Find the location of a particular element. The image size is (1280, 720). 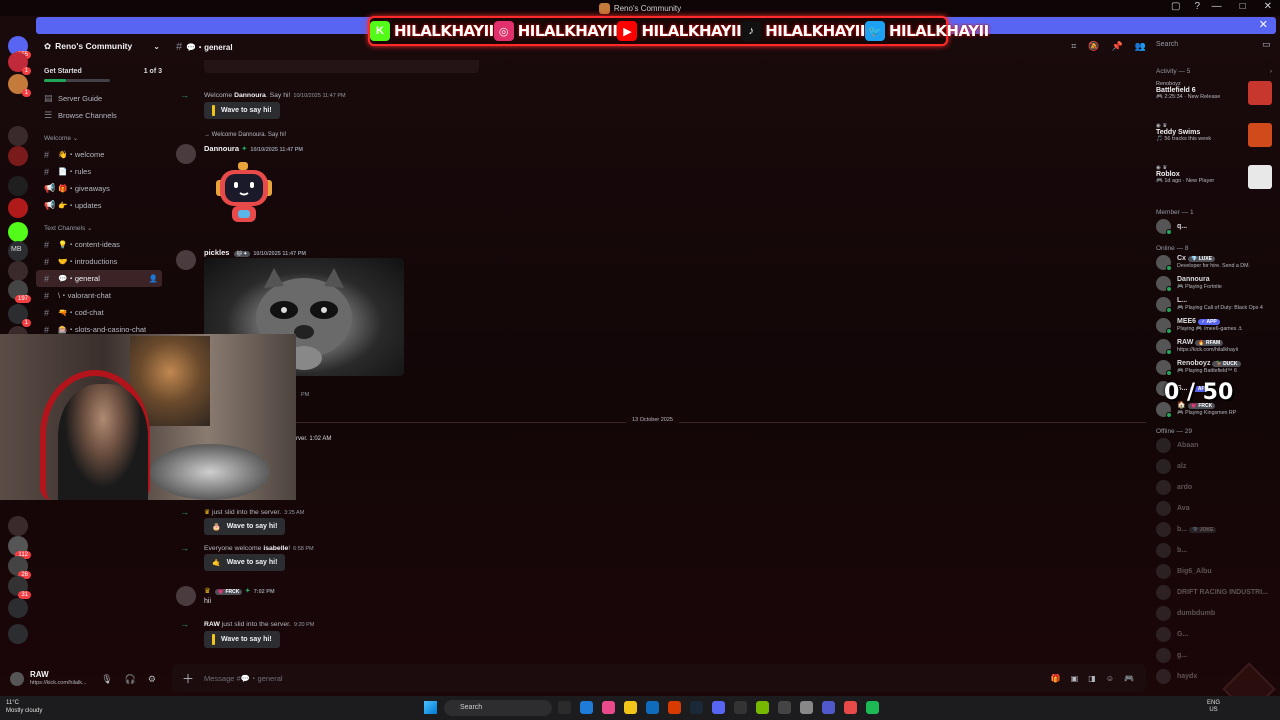

get-started: Get Started 1 of 3 is located at coordinates (103, 66).